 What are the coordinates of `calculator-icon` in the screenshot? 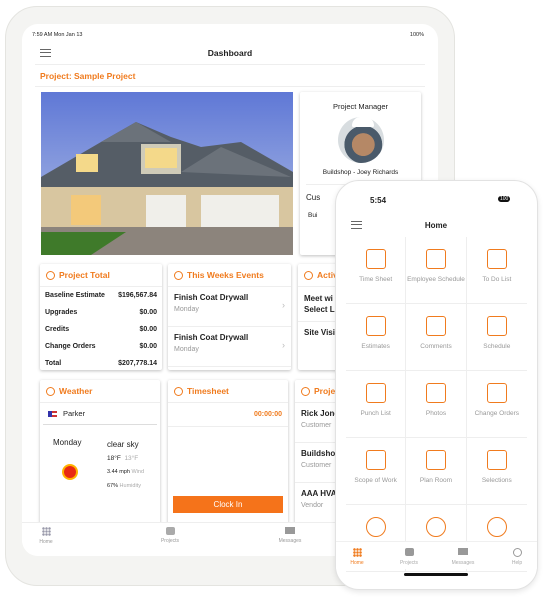 It's located at (375, 326).